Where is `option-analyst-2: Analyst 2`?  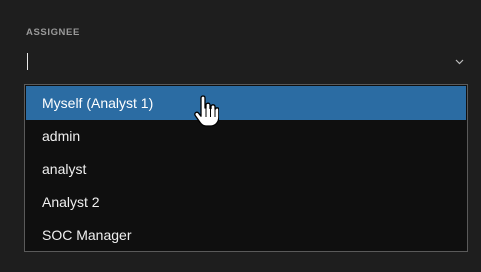
option-analyst-2: Analyst 2 is located at coordinates (246, 202).